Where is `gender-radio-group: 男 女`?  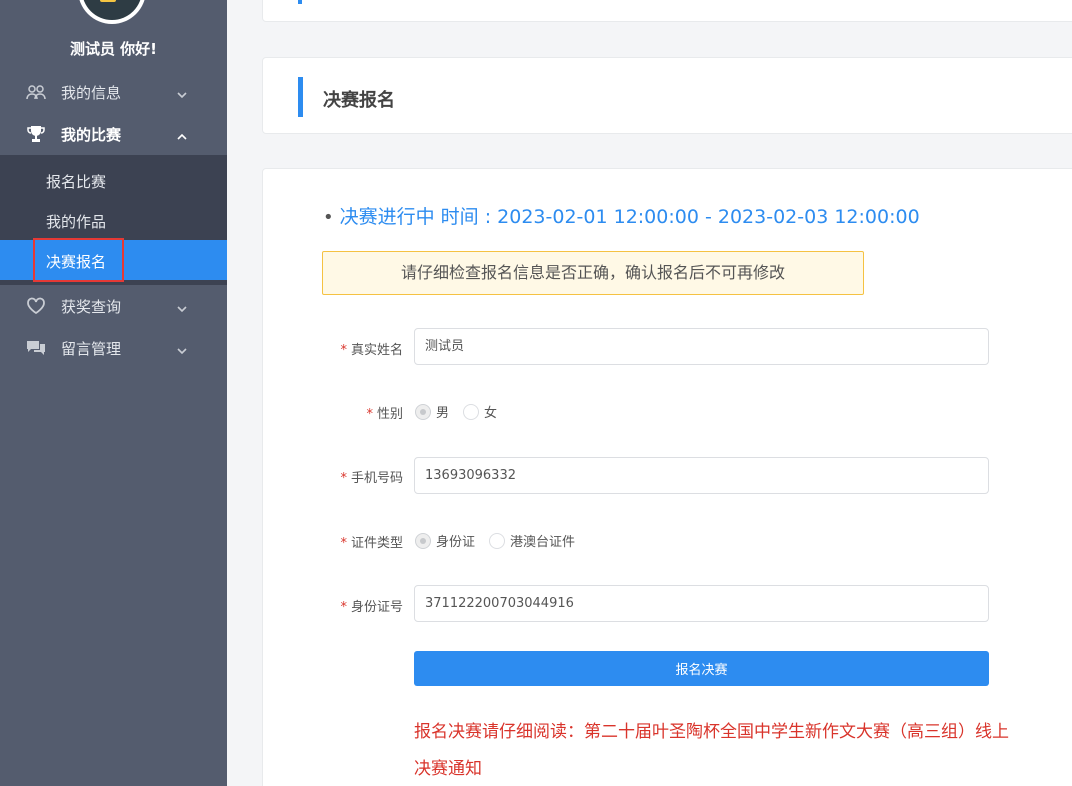 gender-radio-group: 男 女 is located at coordinates (463, 411).